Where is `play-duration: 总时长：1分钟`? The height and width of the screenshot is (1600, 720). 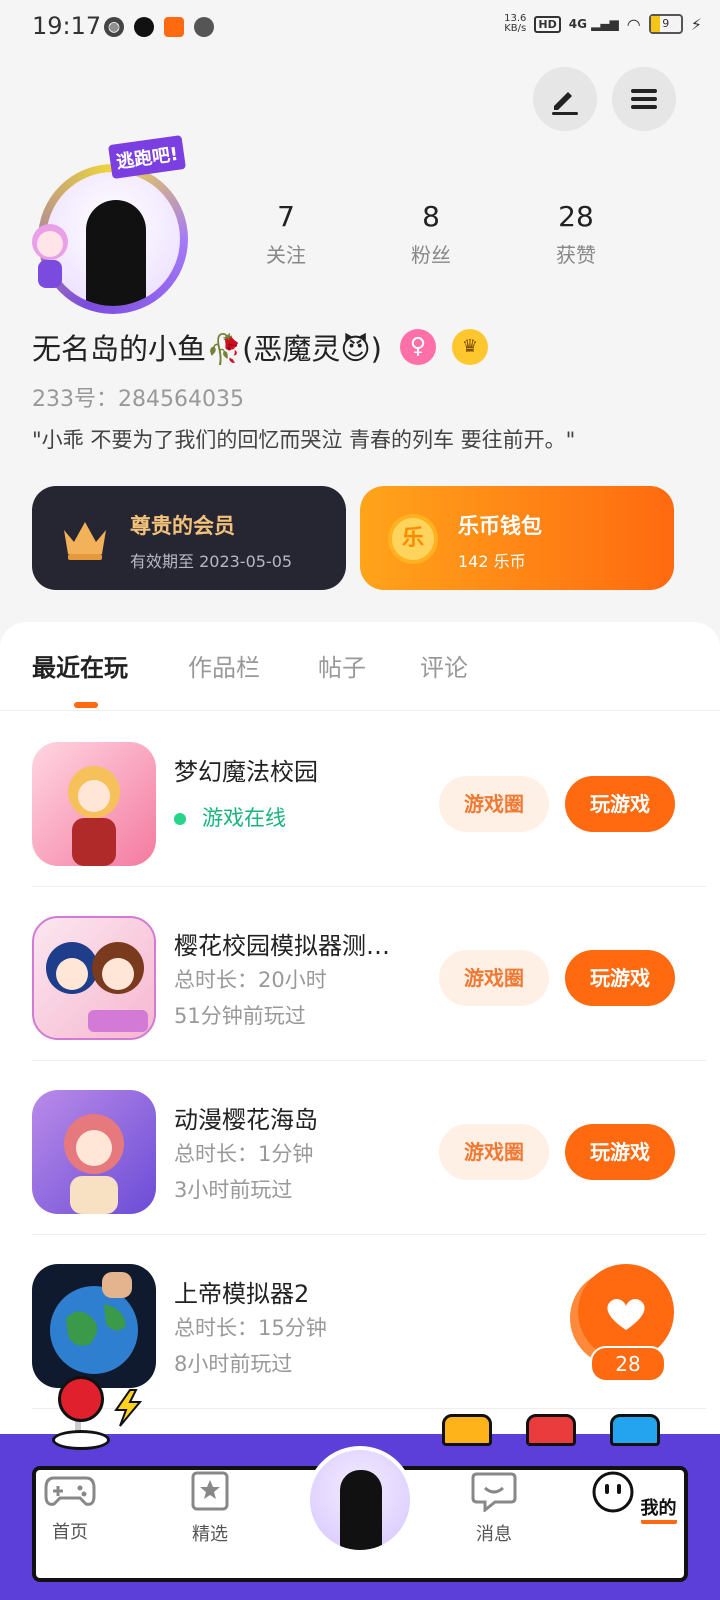
play-duration: 总时长：1分钟 is located at coordinates (244, 1154).